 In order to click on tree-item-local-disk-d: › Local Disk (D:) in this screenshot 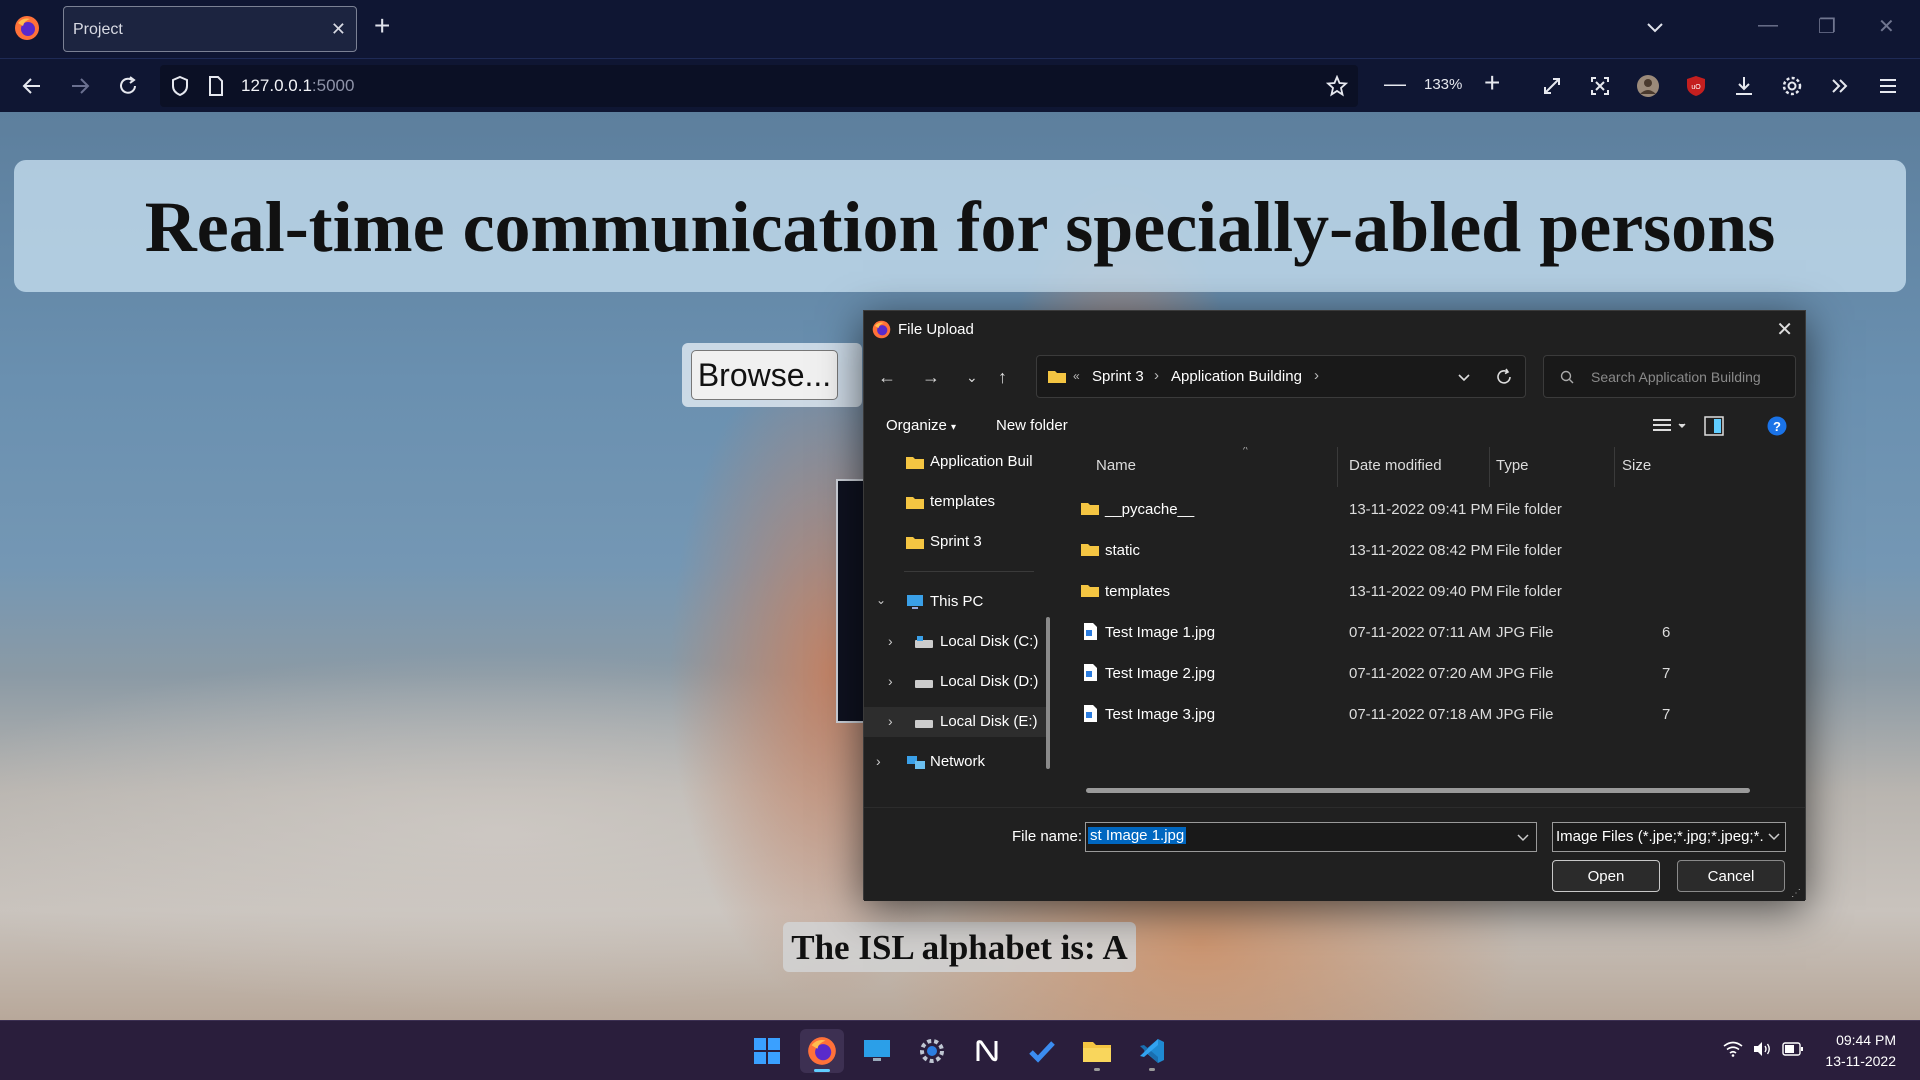, I will do `click(957, 682)`.